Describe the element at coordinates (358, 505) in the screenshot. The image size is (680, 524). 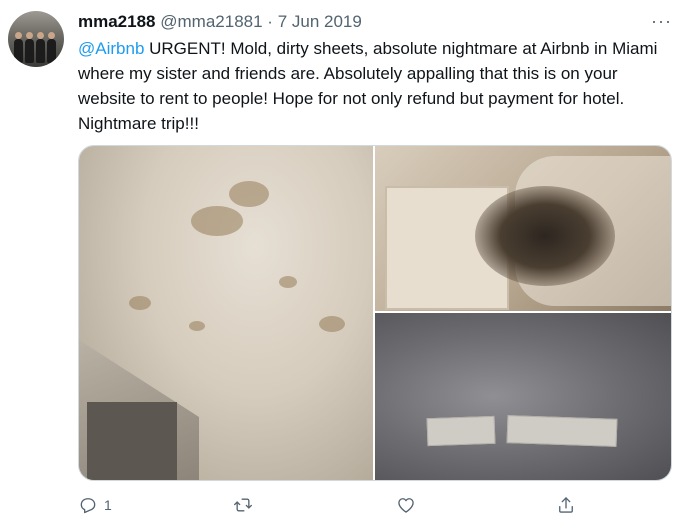
I see `tweet-actions: 1` at that location.